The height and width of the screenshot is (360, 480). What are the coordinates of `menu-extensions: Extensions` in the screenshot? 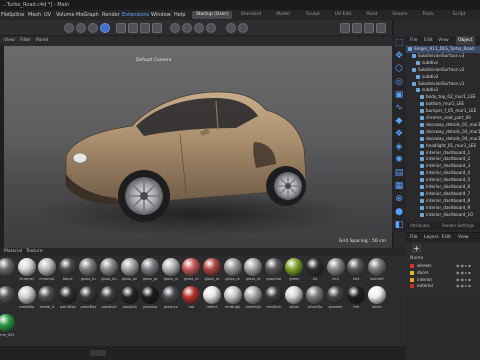 It's located at (135, 15).